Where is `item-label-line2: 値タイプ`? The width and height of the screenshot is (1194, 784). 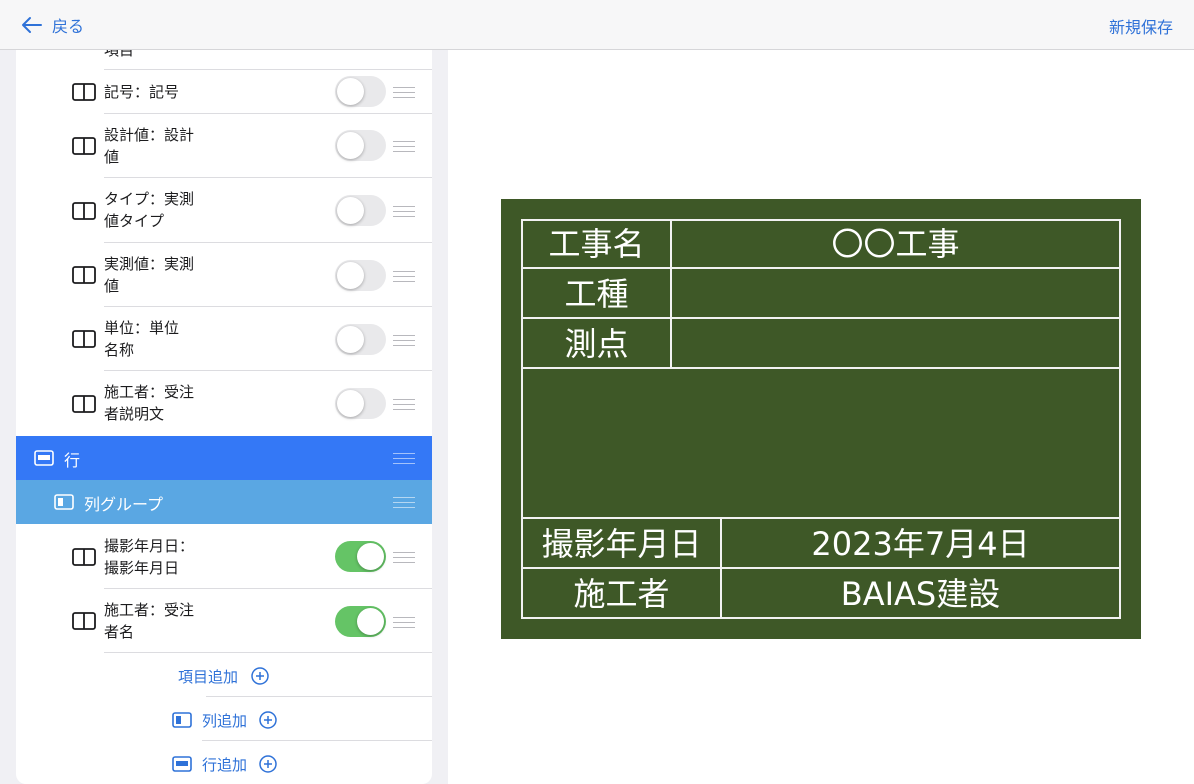
item-label-line2: 値タイプ is located at coordinates (134, 221).